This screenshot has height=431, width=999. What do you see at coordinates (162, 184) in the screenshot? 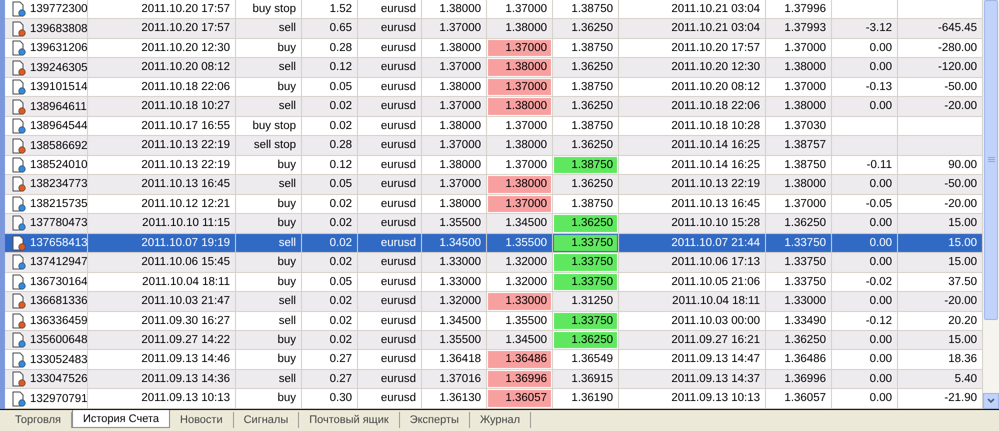
I see `table-cell: 2011.10.13 16:45` at bounding box center [162, 184].